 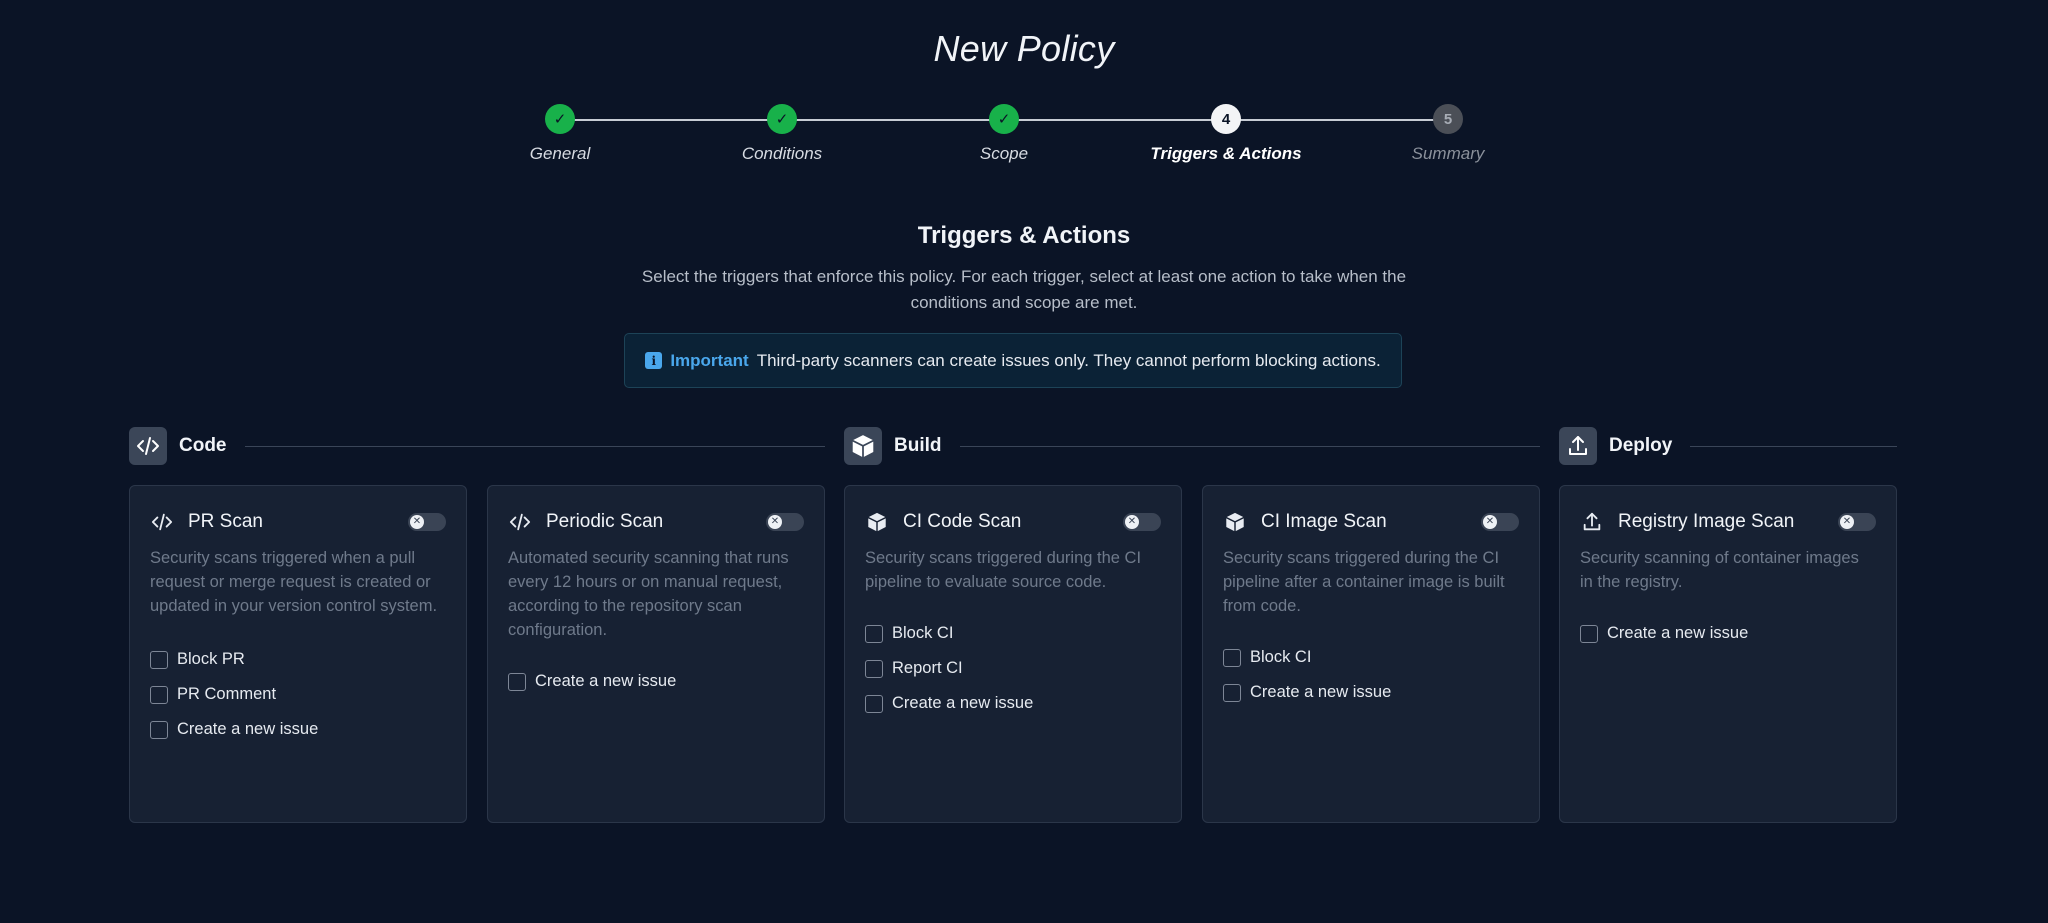 What do you see at coordinates (785, 522) in the screenshot?
I see `periodic-scan-toggle: ✕` at bounding box center [785, 522].